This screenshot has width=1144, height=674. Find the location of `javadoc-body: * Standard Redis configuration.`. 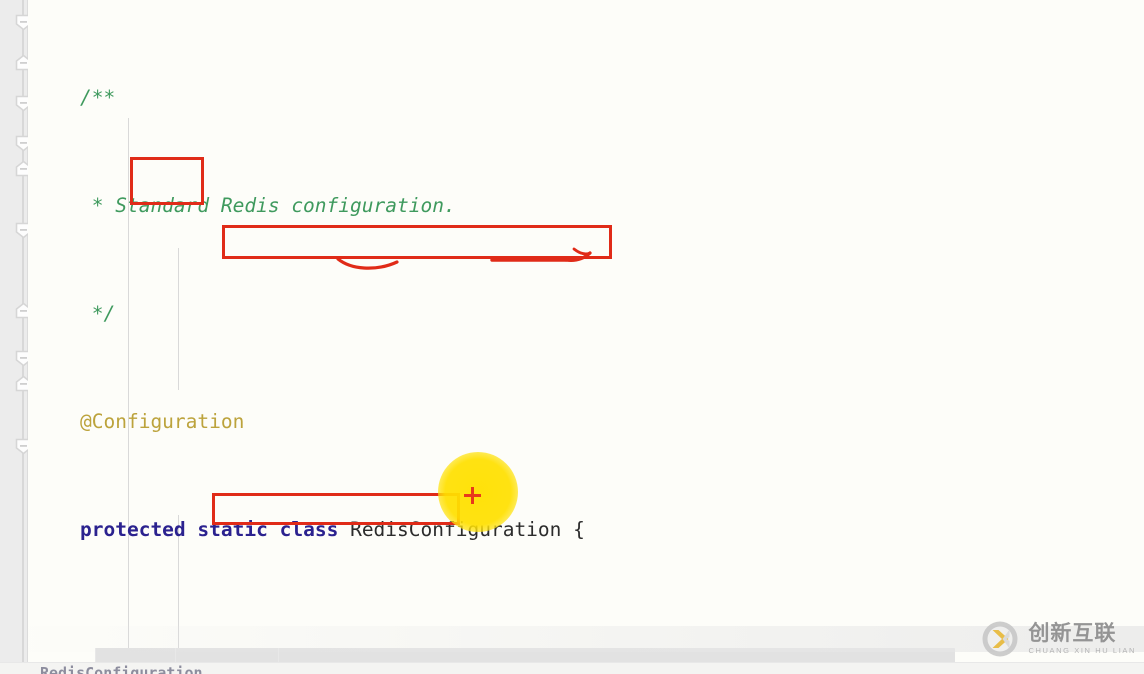

javadoc-body: * Standard Redis configuration. is located at coordinates (268, 205).